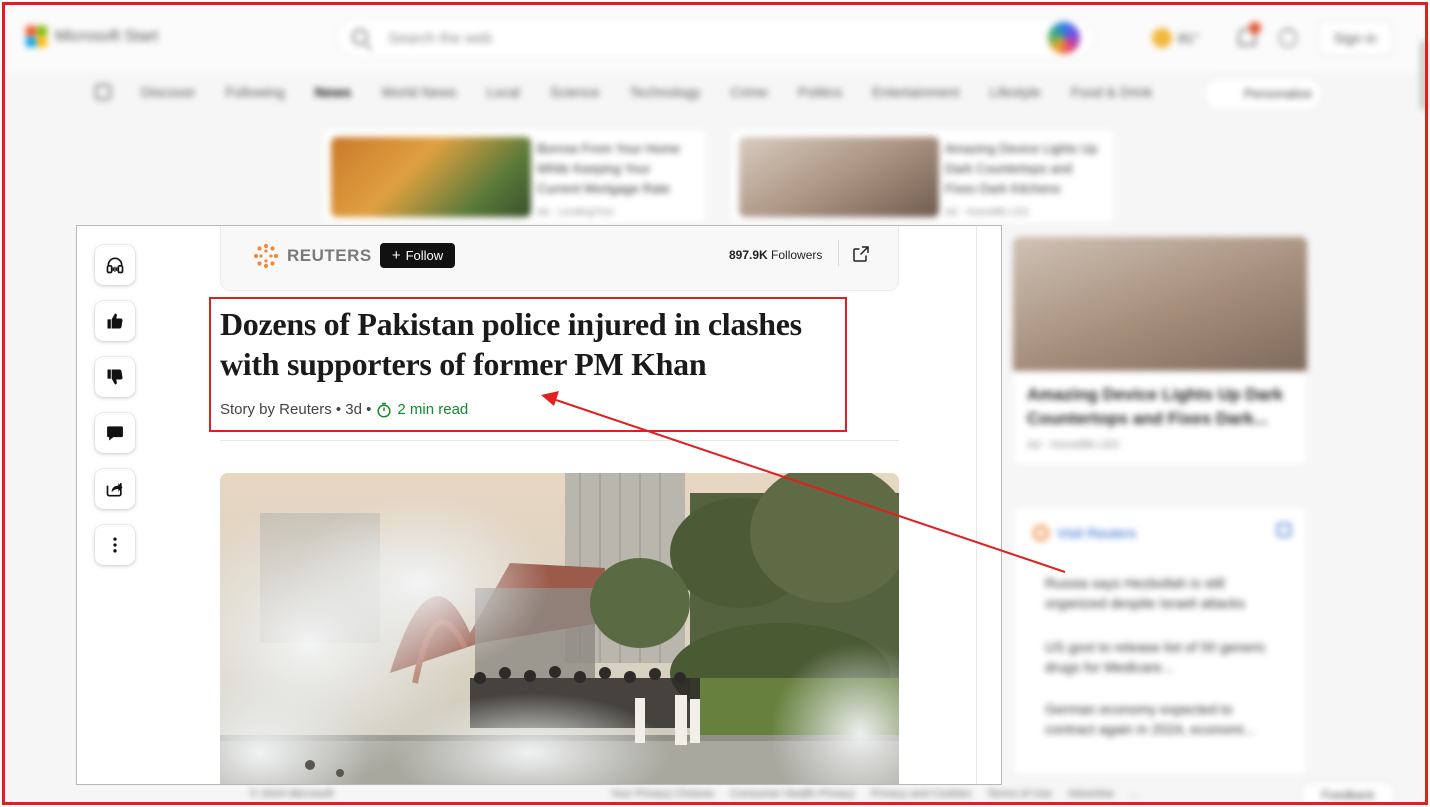  Describe the element at coordinates (418, 92) in the screenshot. I see `nav-item-world-news: World News` at that location.